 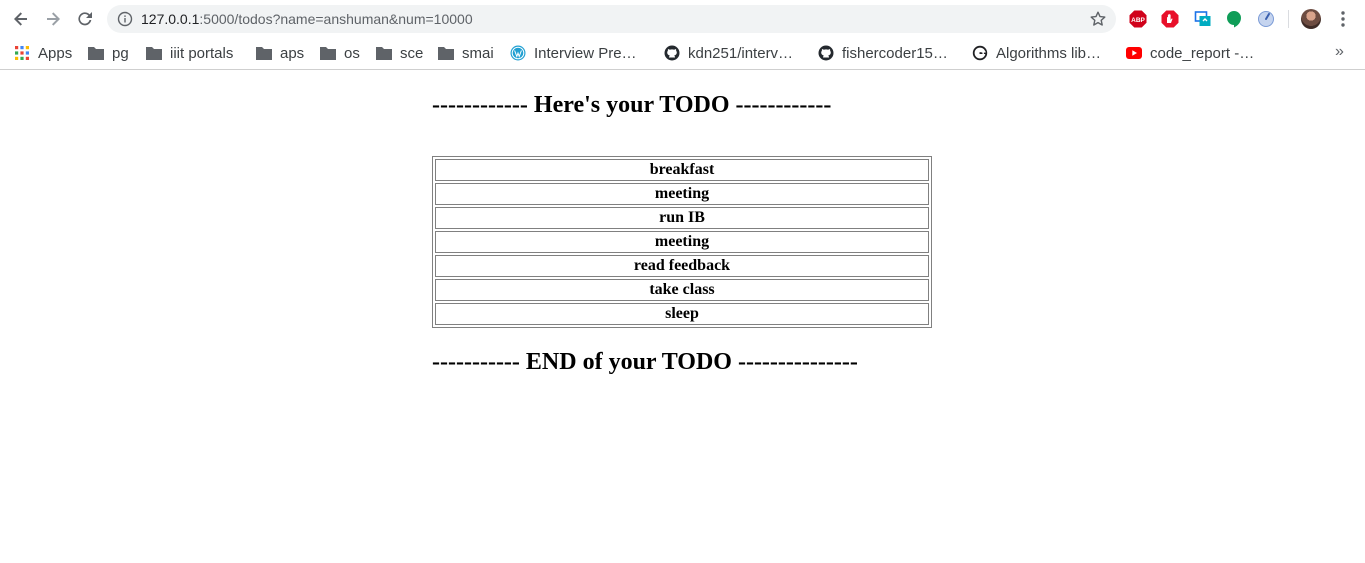 I want to click on table-row: sleep, so click(x=682, y=314).